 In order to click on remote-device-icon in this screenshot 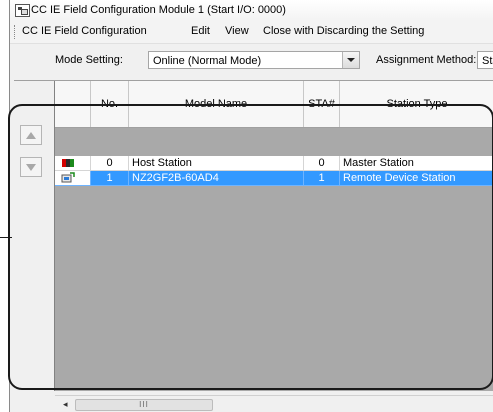, I will do `click(68, 177)`.